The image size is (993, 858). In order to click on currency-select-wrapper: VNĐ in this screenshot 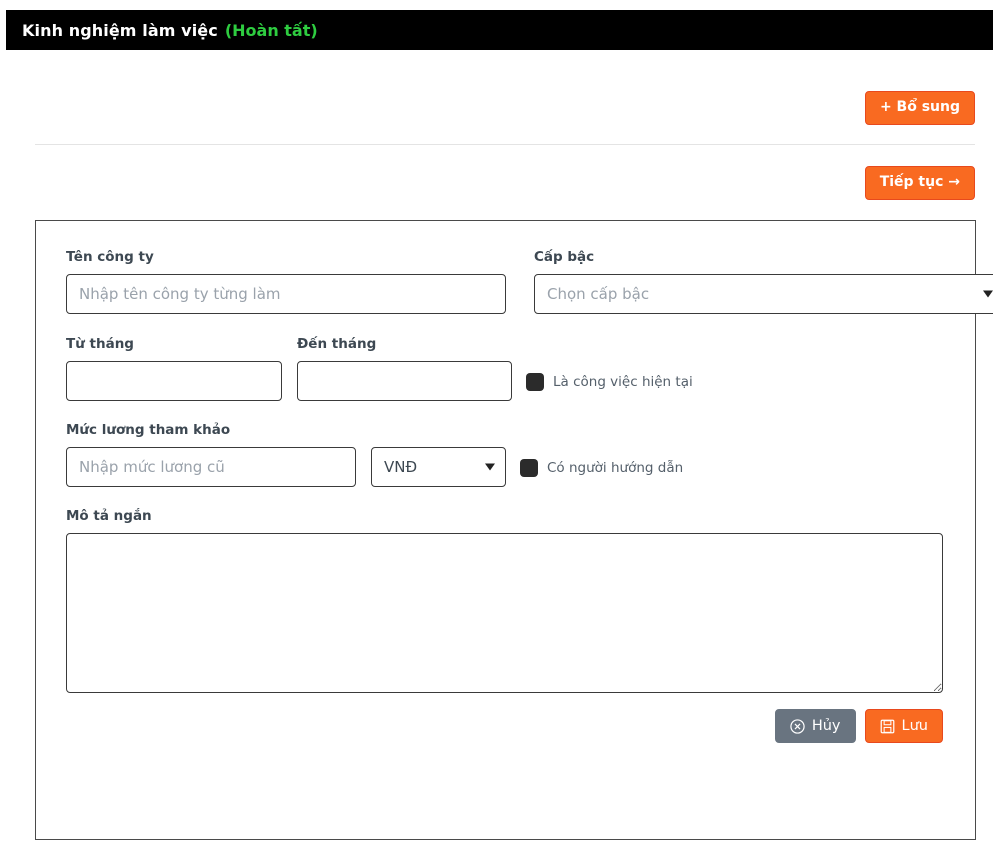, I will do `click(438, 467)`.